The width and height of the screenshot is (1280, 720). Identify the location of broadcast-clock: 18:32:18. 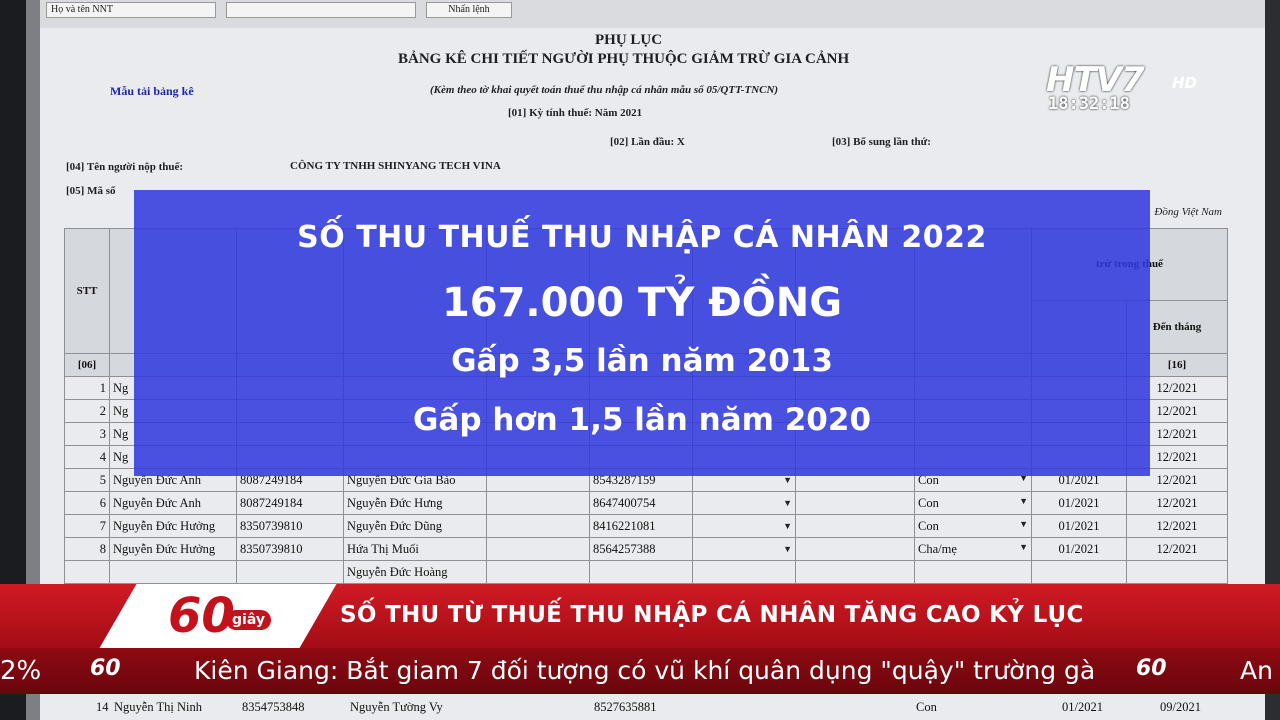
(1089, 104).